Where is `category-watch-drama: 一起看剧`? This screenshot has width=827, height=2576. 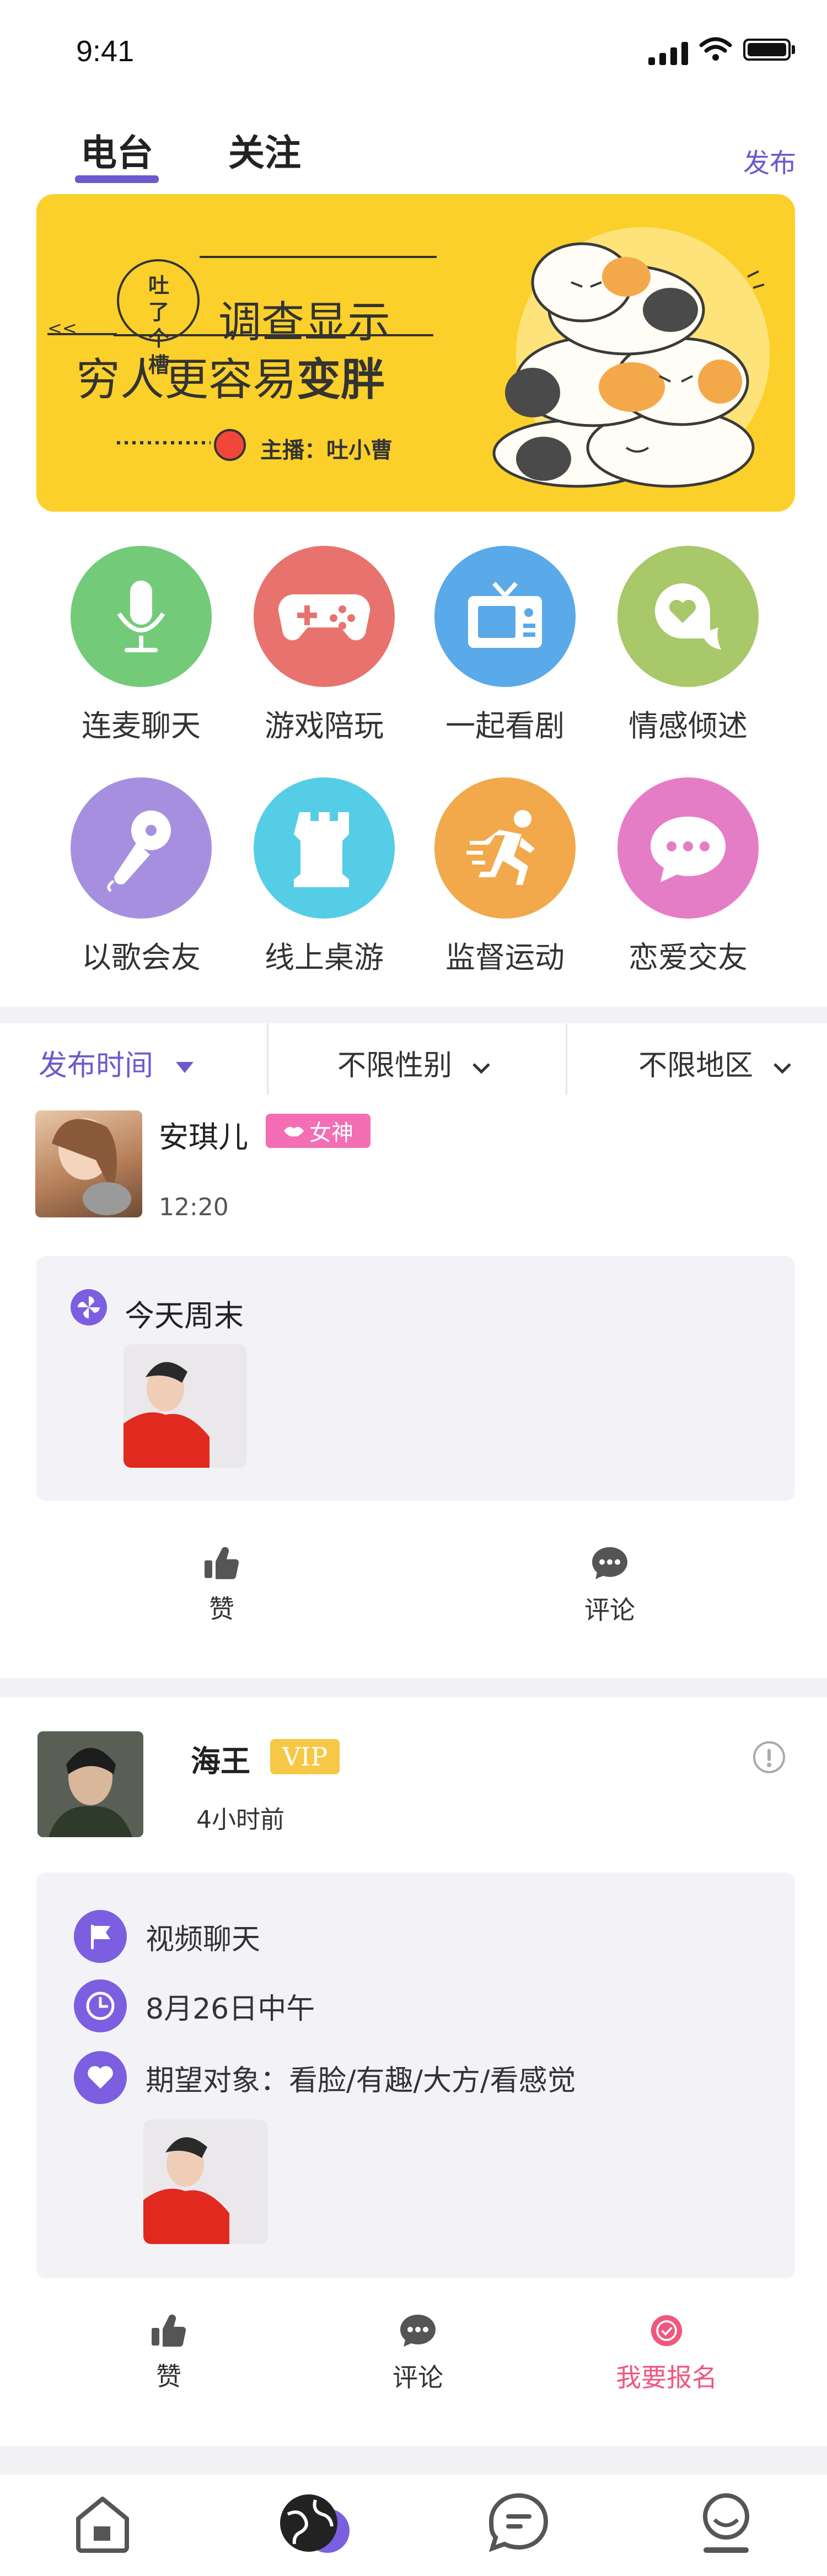 category-watch-drama: 一起看剧 is located at coordinates (505, 645).